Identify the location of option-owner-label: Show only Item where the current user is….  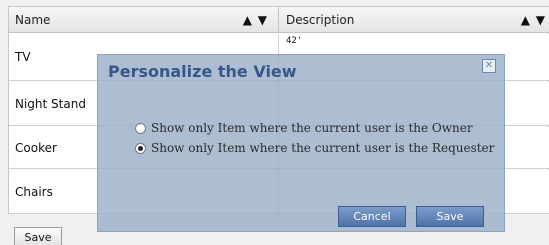
(312, 128).